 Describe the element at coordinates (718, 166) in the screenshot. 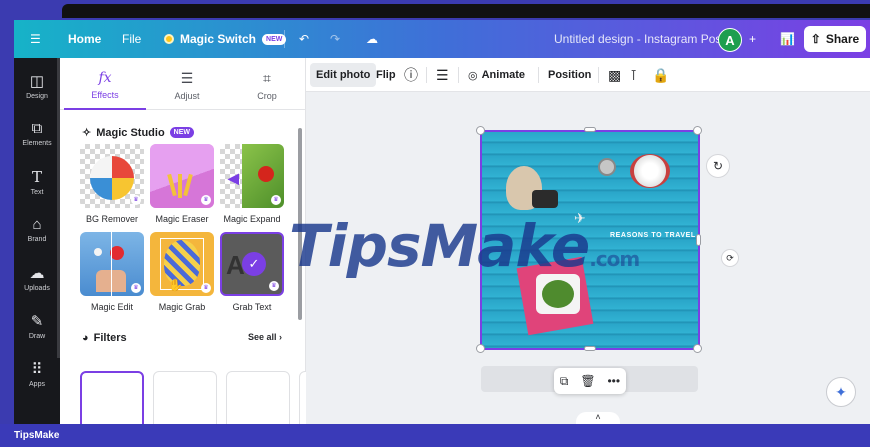

I see `regenerate-icon: ↻` at that location.